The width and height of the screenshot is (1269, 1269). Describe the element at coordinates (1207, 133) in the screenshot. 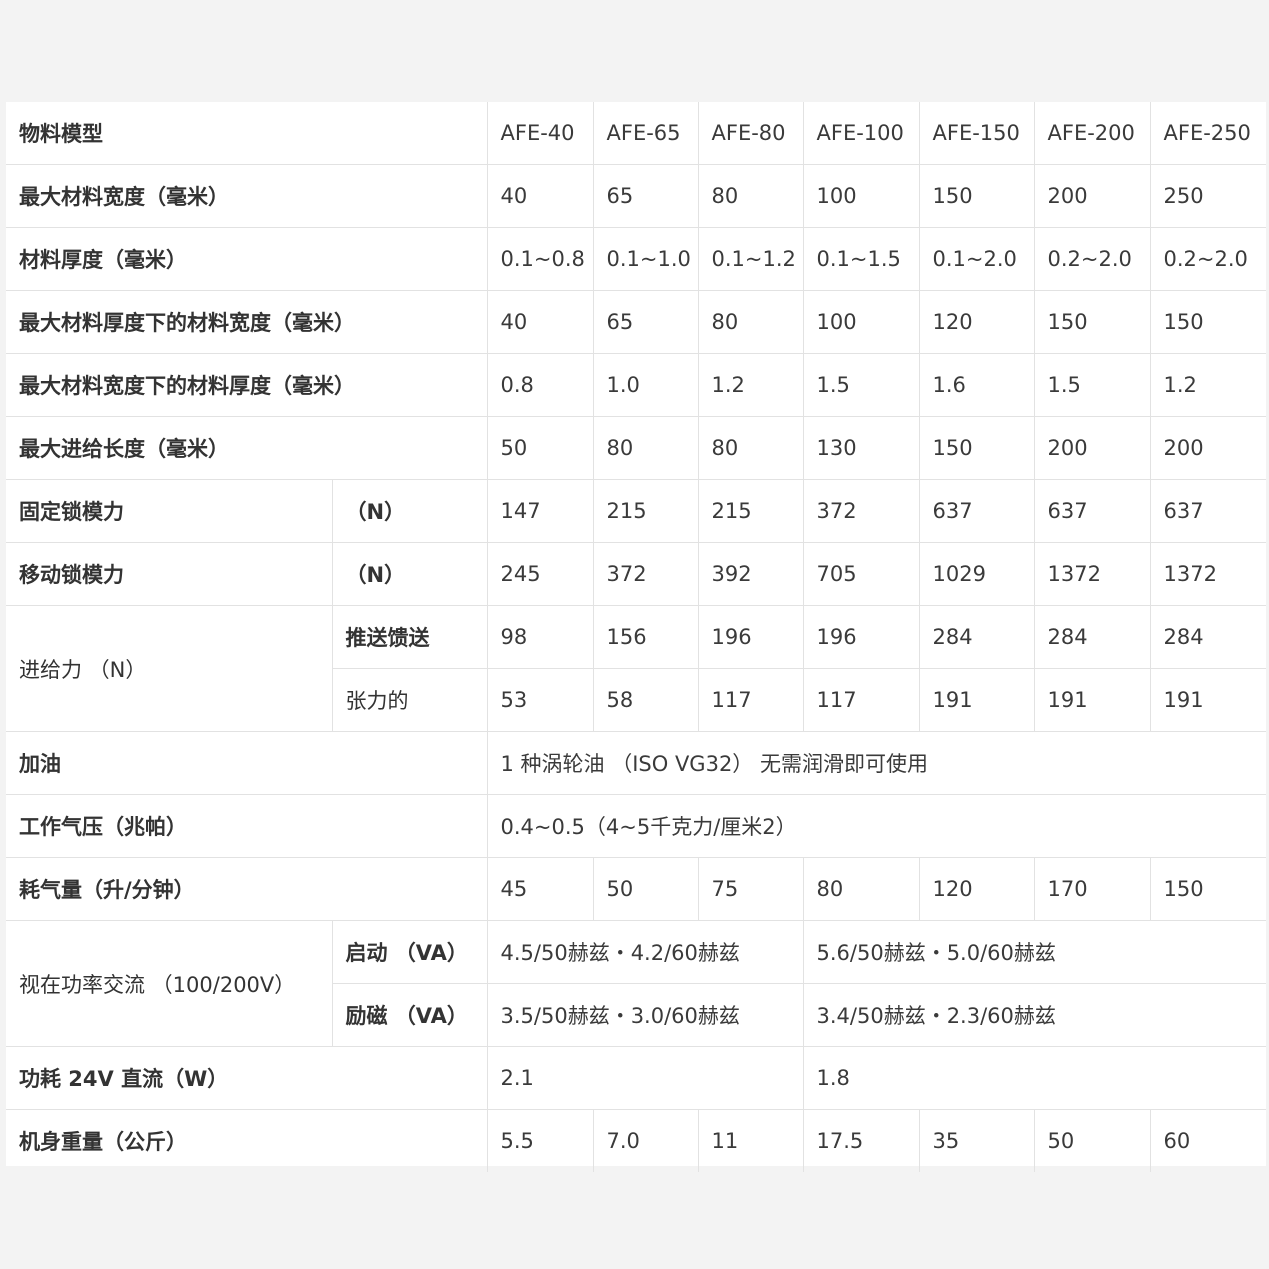

I see `model-header: AFE-250` at that location.